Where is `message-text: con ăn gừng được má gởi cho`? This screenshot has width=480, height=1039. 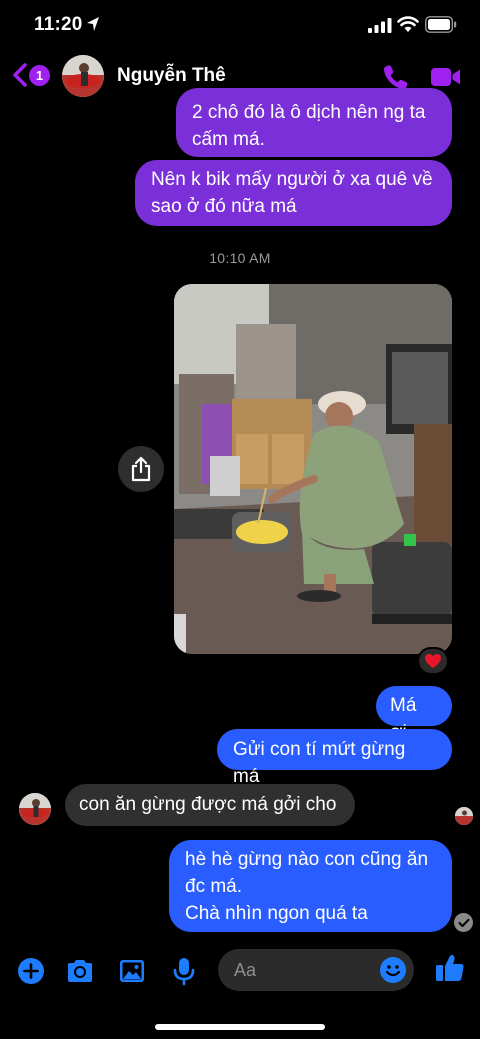 message-text: con ăn gừng được má gởi cho is located at coordinates (208, 804).